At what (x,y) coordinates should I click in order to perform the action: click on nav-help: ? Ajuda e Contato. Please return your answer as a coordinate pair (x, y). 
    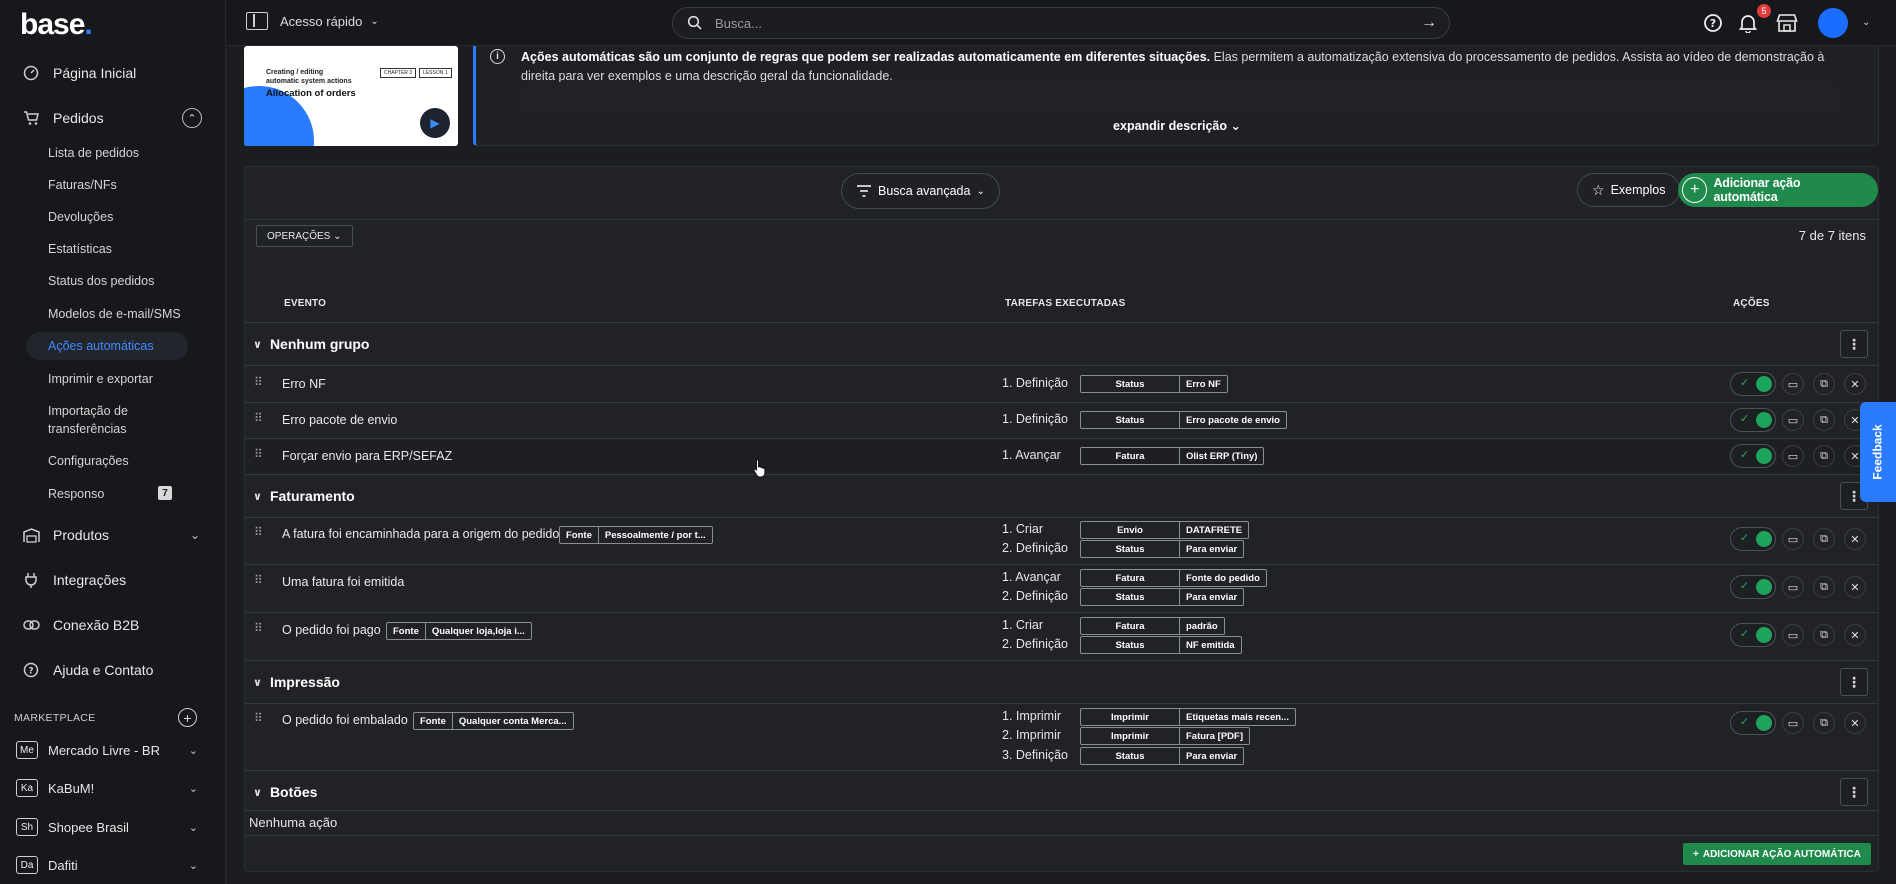
    Looking at the image, I should click on (113, 670).